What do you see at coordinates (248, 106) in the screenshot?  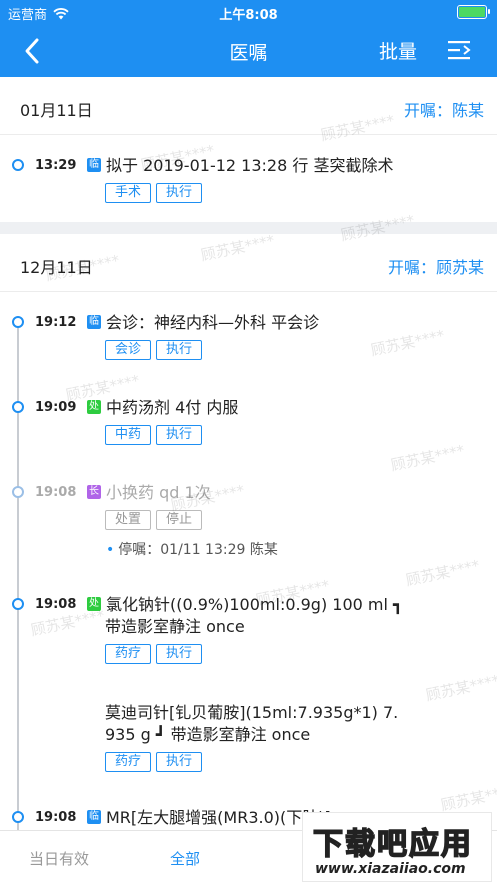 I see `section-header: 01月11日 开嘱：陈某` at bounding box center [248, 106].